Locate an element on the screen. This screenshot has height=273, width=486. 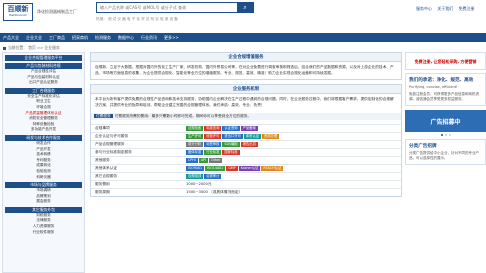
service-tag: 合规审计 is located at coordinates (213, 177).